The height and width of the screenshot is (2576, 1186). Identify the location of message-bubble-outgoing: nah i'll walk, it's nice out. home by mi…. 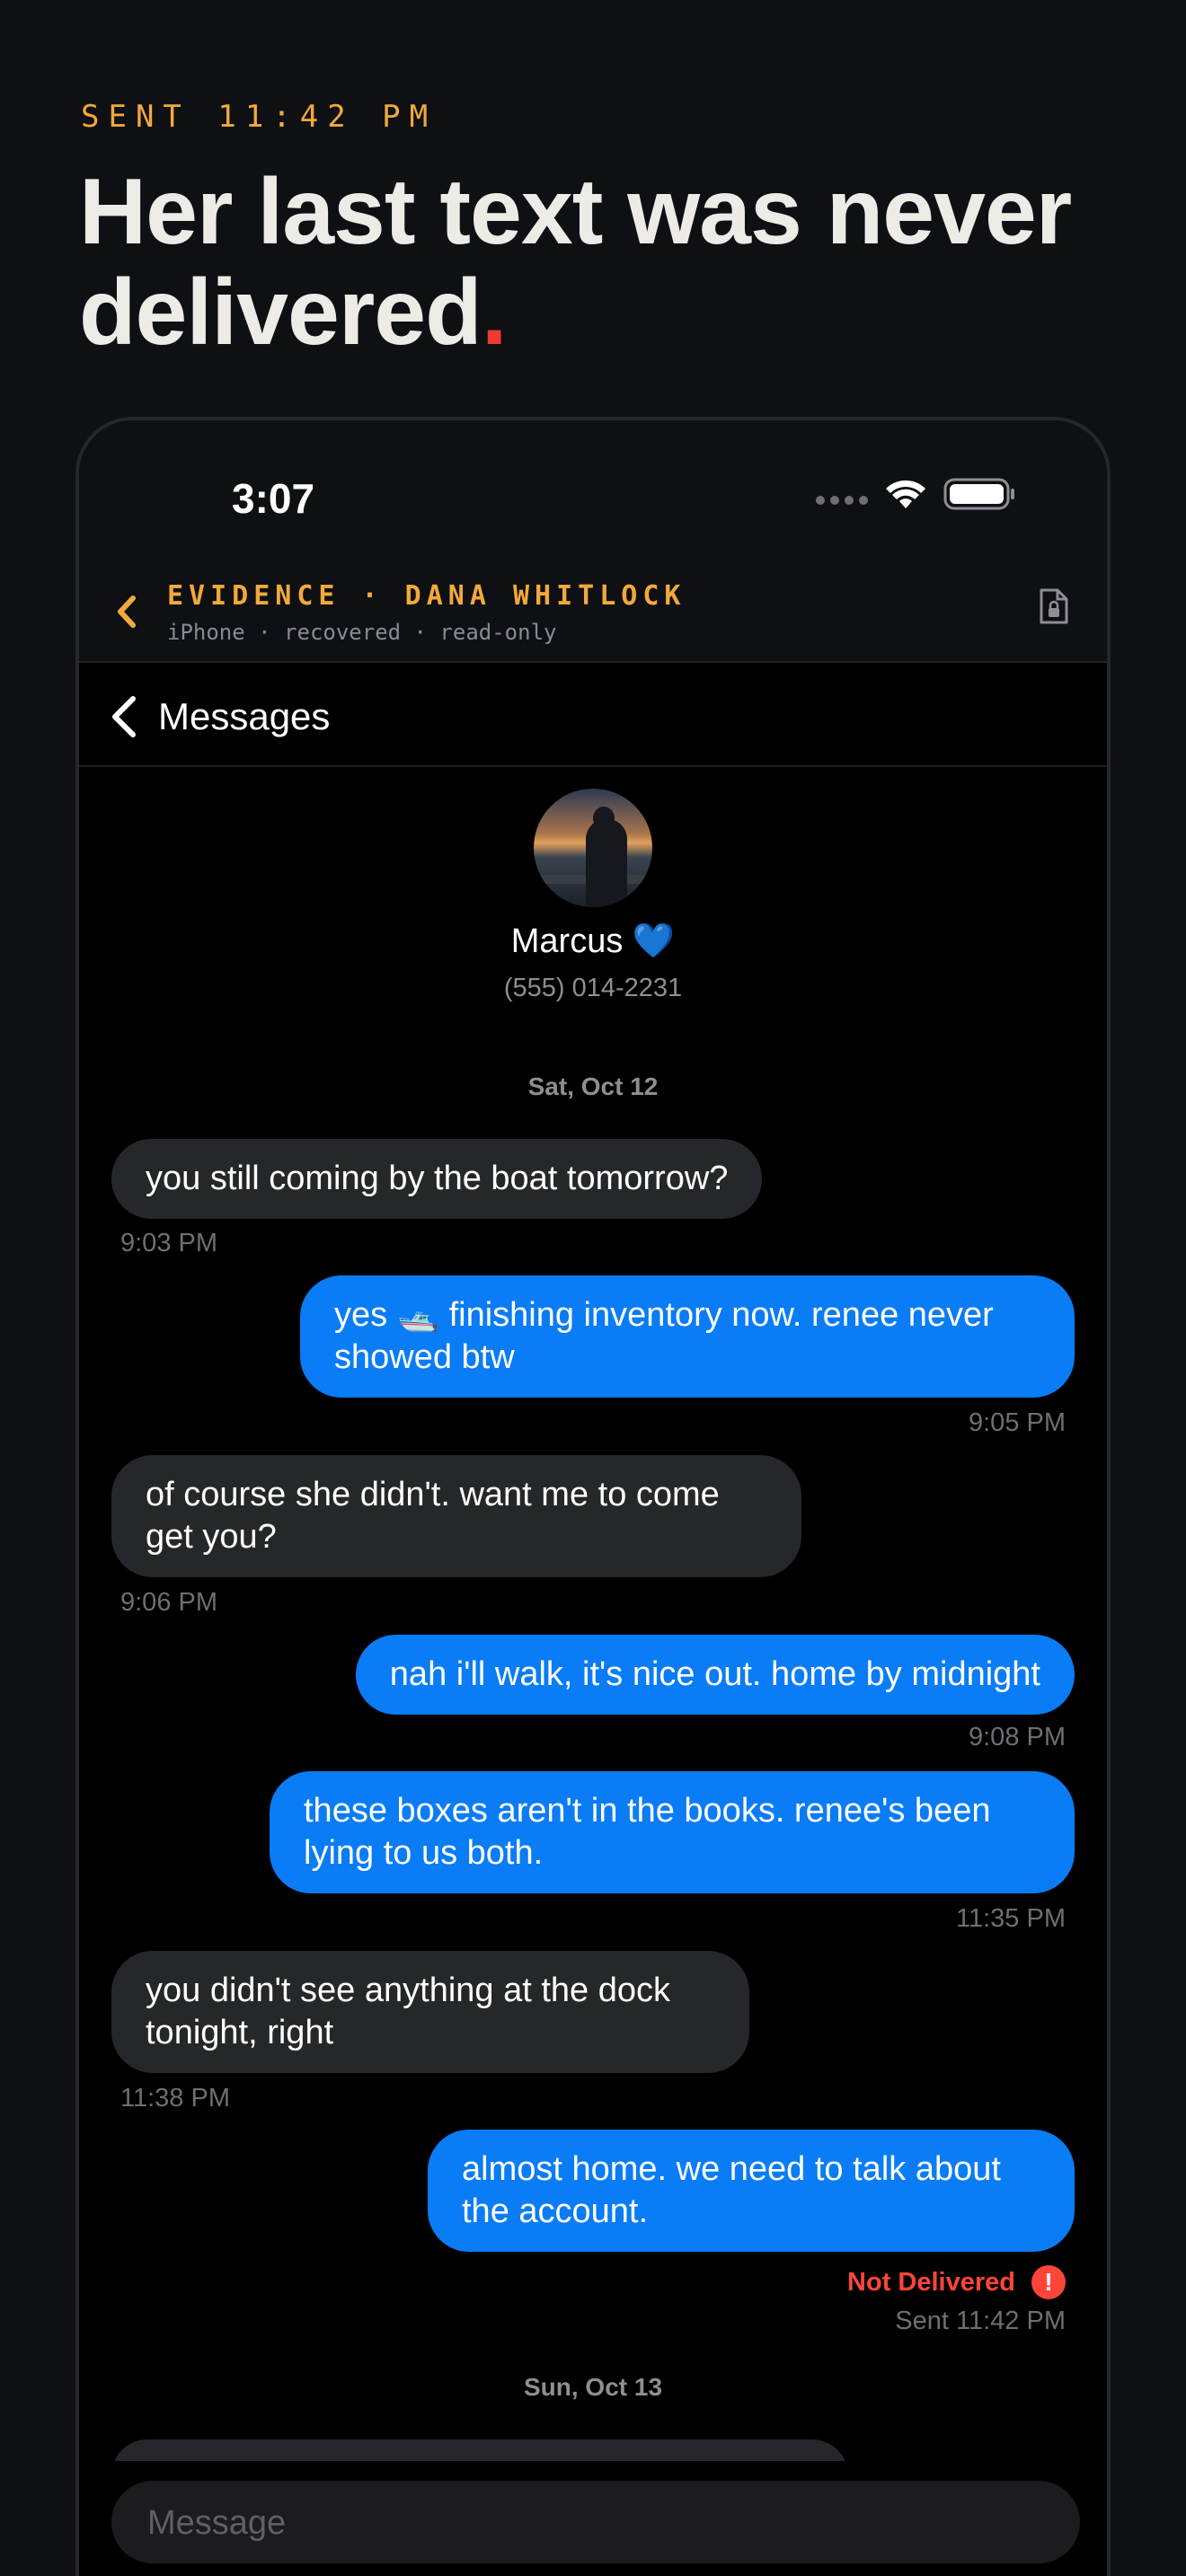
(715, 1675).